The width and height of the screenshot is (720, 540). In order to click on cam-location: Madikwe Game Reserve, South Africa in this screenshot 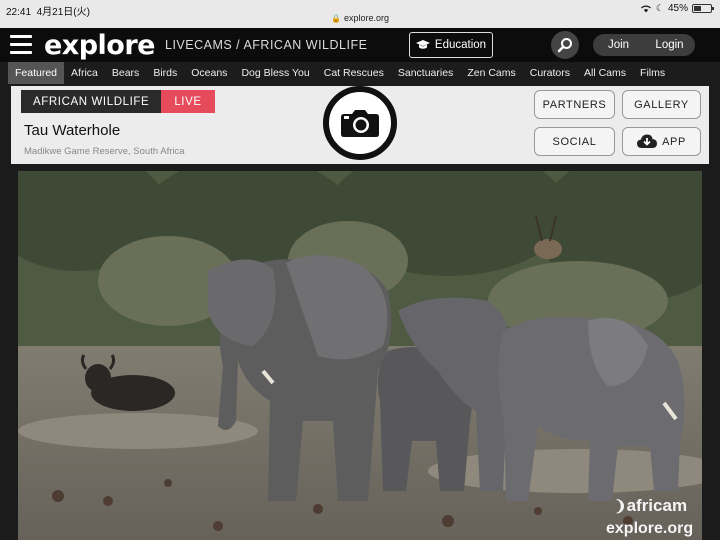, I will do `click(104, 151)`.